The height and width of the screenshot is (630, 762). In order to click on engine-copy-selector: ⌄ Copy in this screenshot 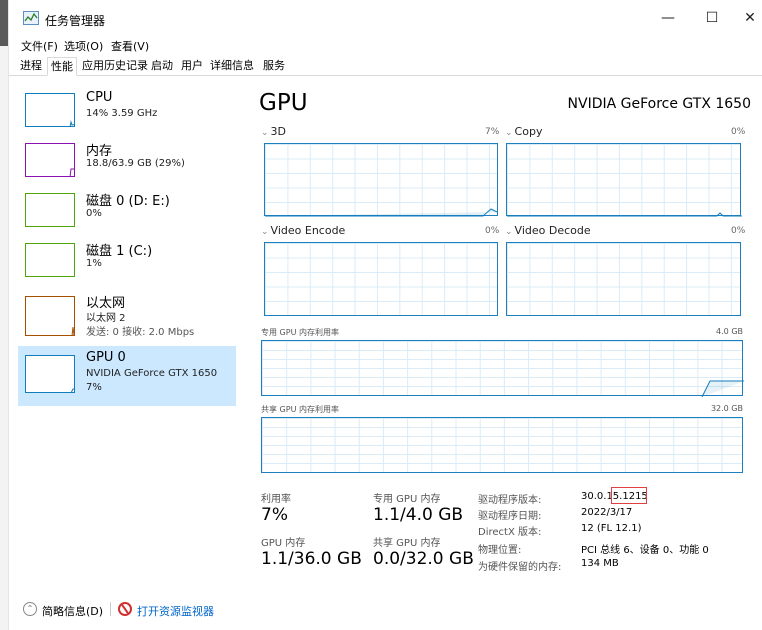, I will do `click(523, 131)`.